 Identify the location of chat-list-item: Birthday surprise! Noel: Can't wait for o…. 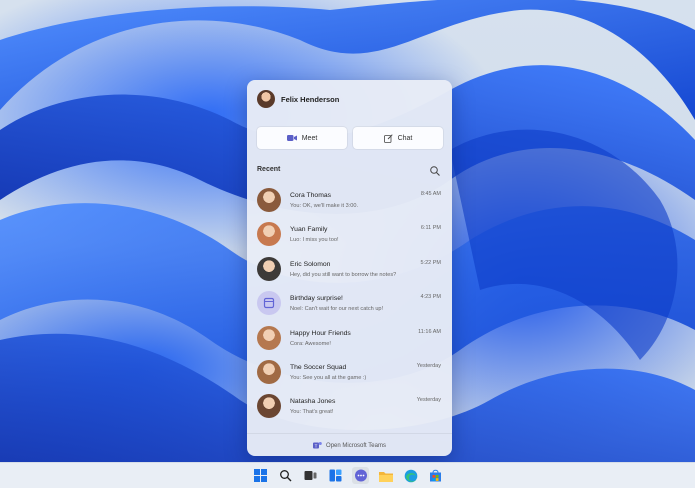
(350, 303).